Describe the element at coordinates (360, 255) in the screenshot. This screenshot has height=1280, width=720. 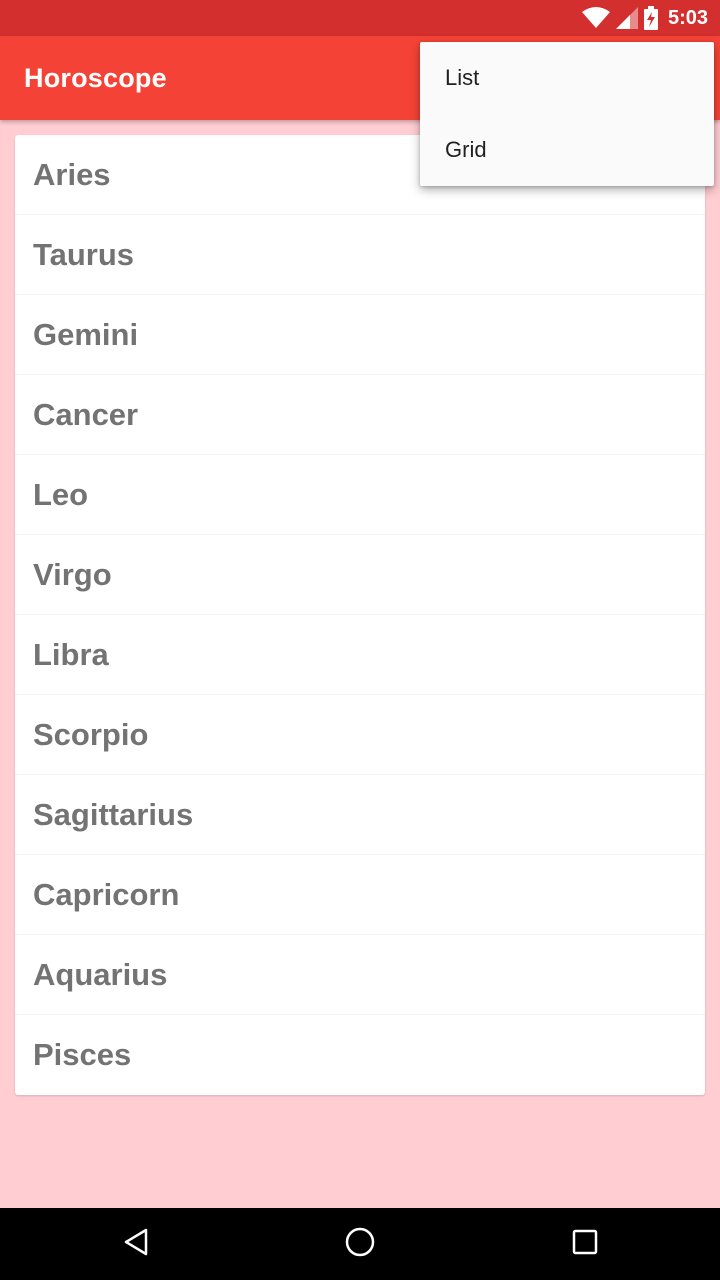
I see `list-item-taurus: Taurus` at that location.